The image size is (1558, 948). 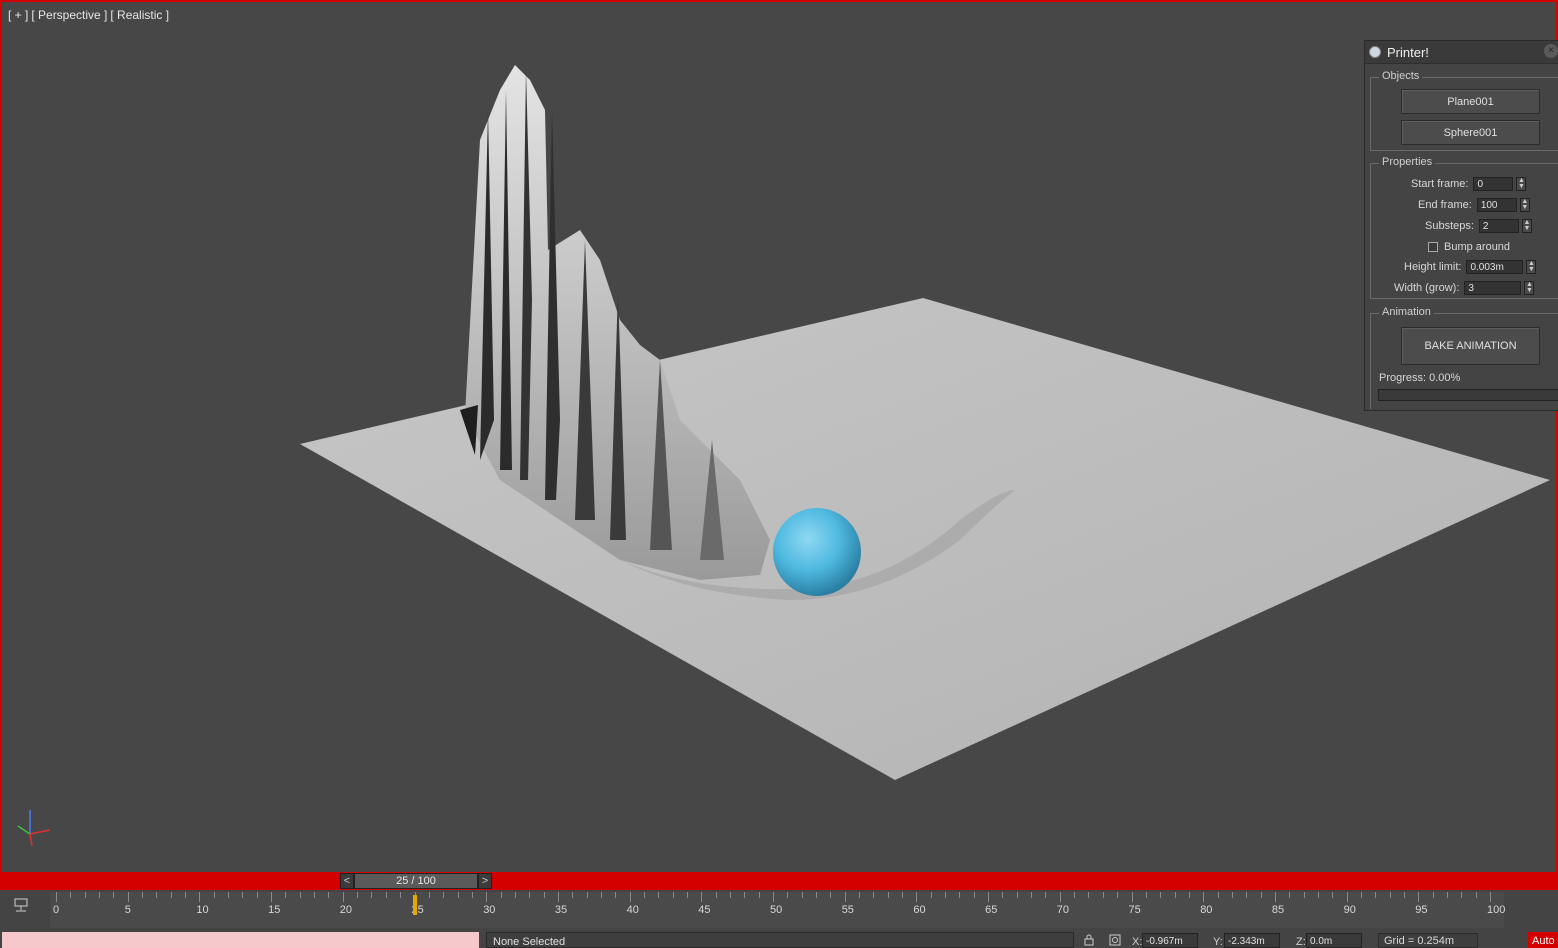 What do you see at coordinates (56, 910) in the screenshot?
I see `frame-tick-label: 0` at bounding box center [56, 910].